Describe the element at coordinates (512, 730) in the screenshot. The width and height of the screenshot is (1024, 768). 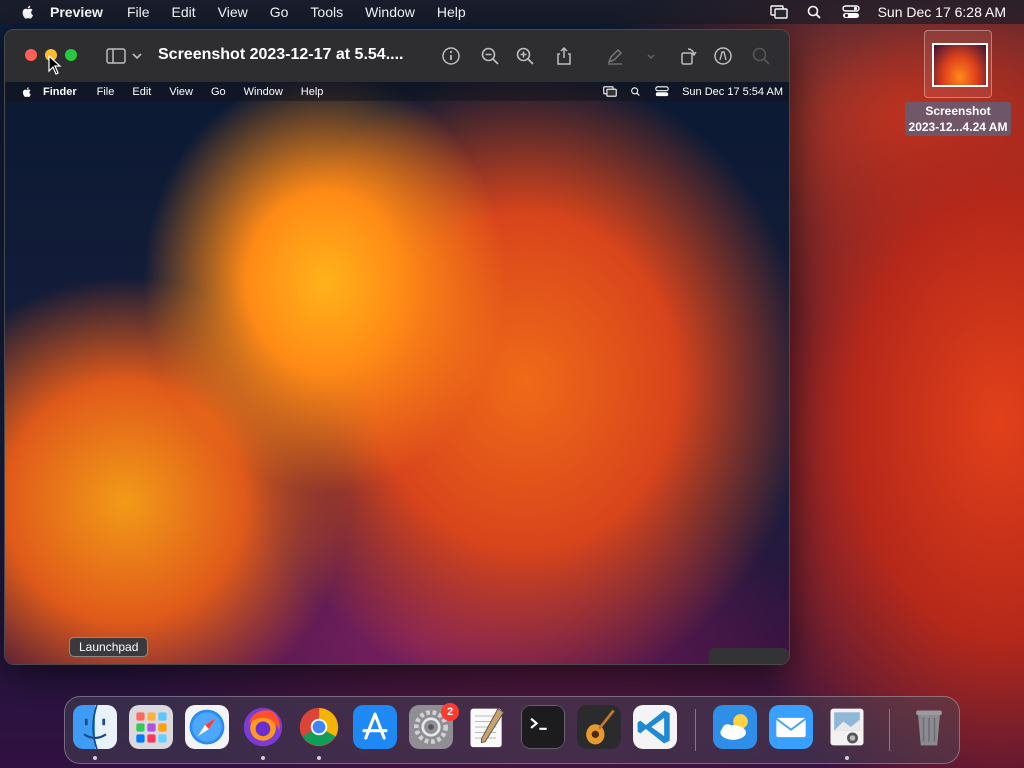
I see `dock: 2` at that location.